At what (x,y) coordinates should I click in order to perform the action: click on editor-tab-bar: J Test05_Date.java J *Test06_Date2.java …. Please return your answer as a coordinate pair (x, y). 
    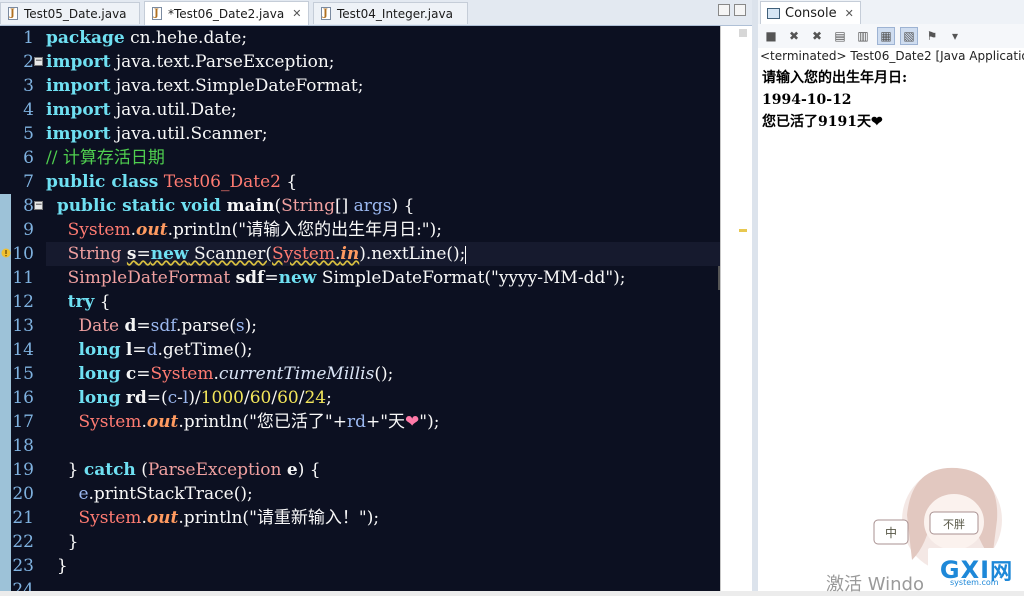
    Looking at the image, I should click on (376, 13).